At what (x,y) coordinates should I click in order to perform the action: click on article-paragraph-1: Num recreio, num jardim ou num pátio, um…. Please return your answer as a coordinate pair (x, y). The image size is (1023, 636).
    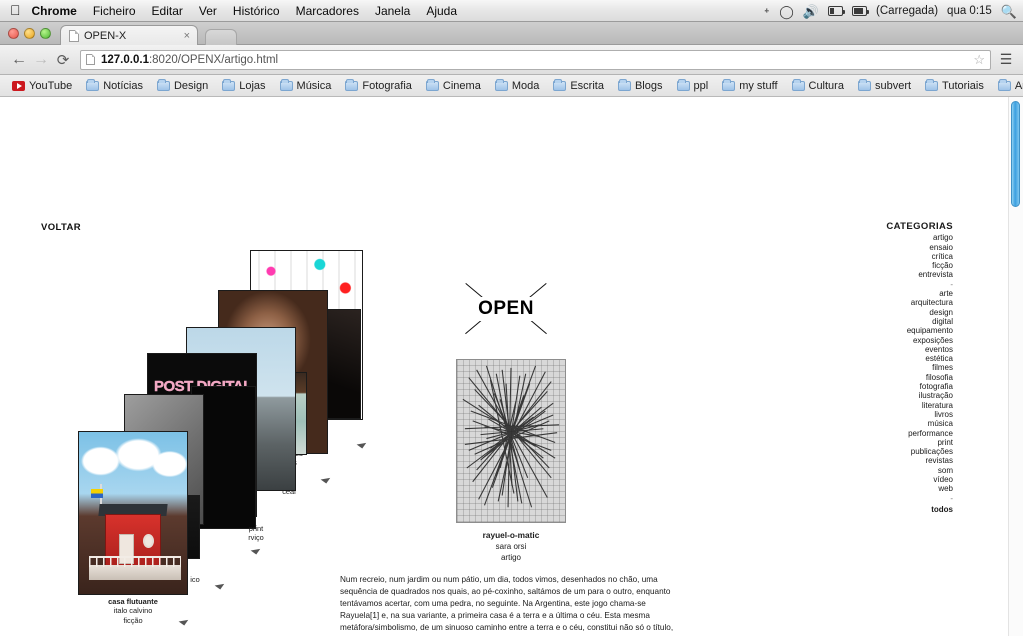
    Looking at the image, I should click on (509, 605).